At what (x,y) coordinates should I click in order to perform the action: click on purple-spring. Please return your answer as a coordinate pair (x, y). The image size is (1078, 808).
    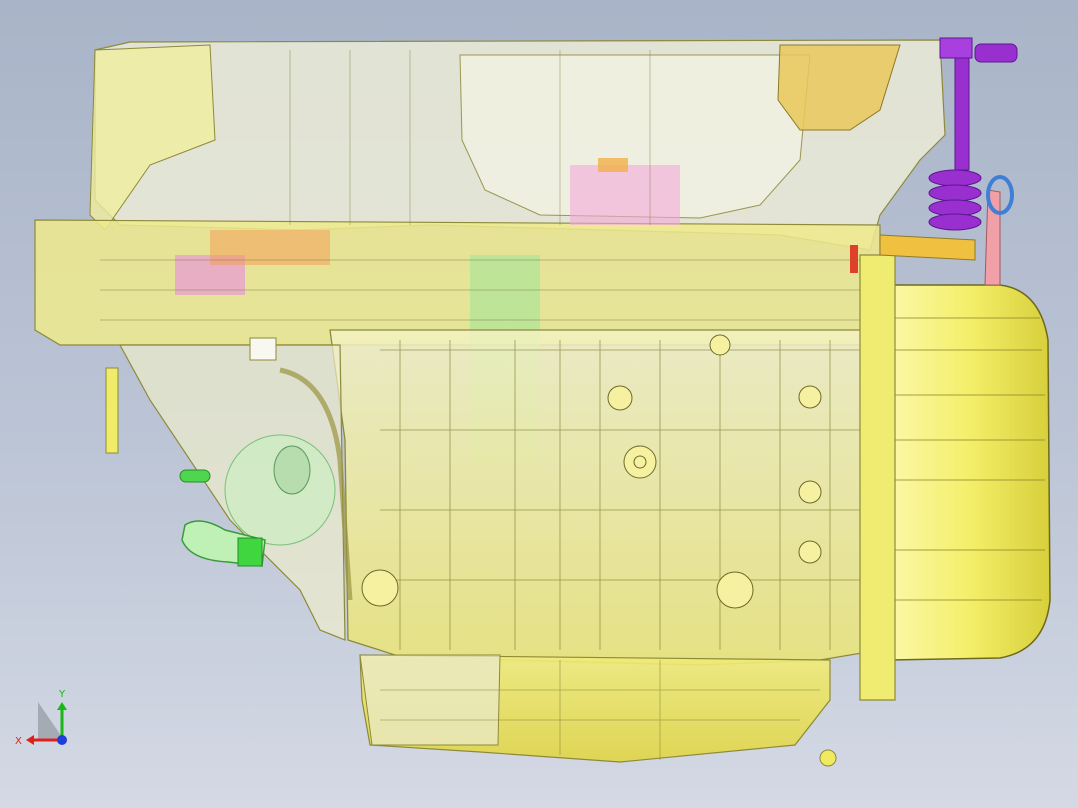
    Looking at the image, I should click on (955, 200).